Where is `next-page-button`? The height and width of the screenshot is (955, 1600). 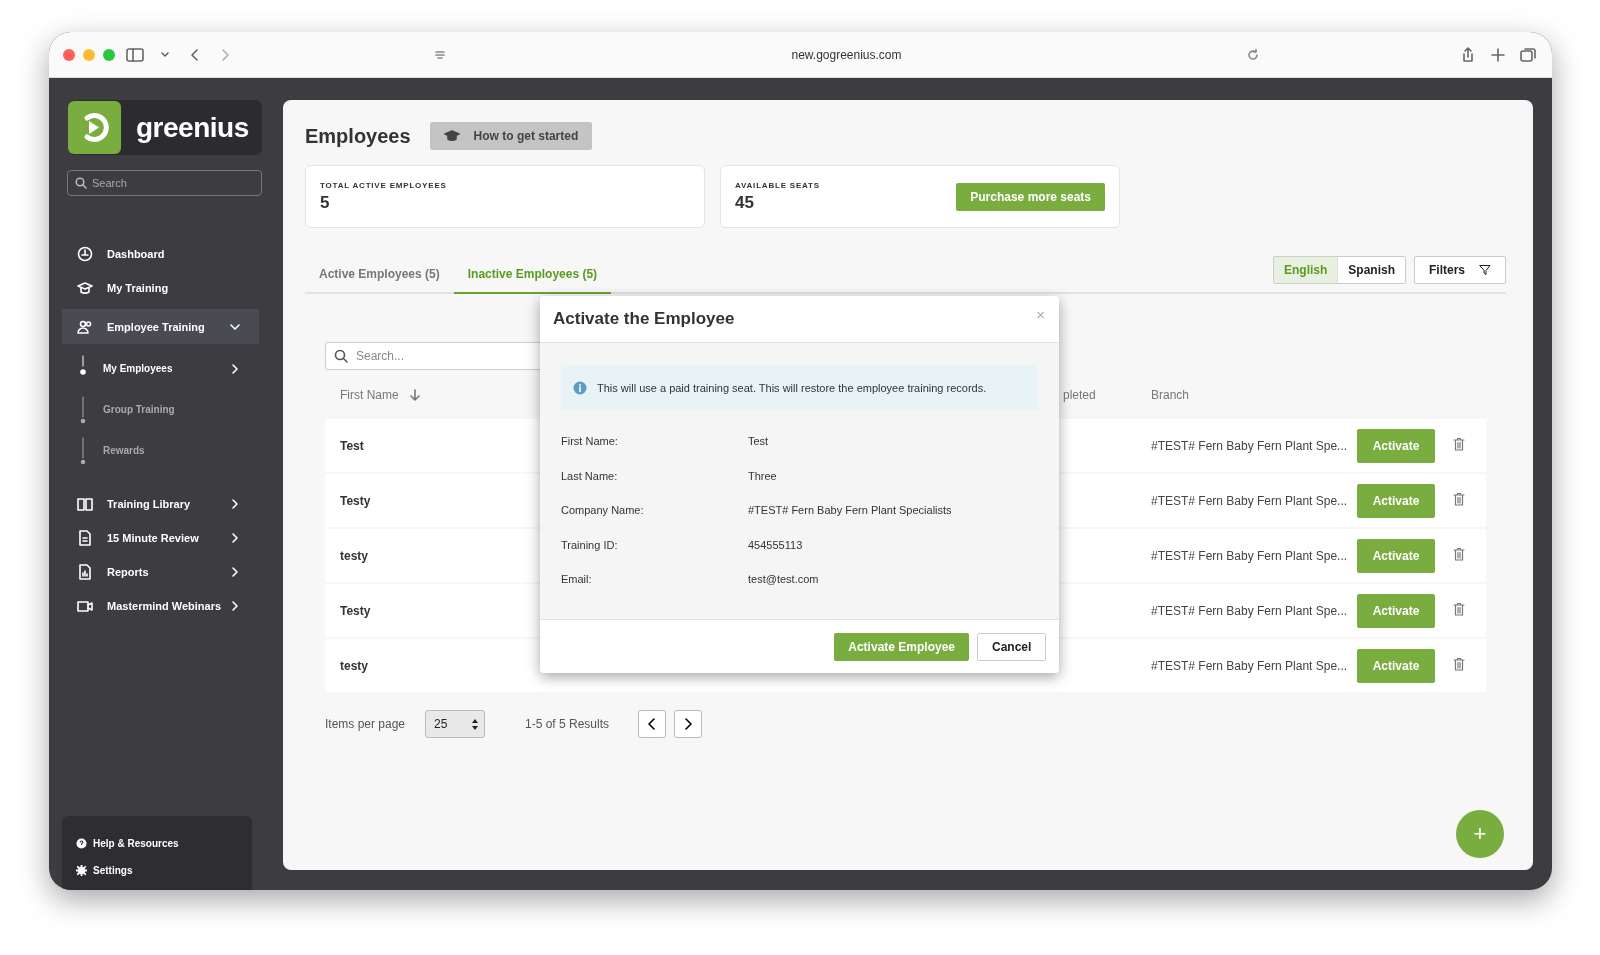
next-page-button is located at coordinates (688, 724).